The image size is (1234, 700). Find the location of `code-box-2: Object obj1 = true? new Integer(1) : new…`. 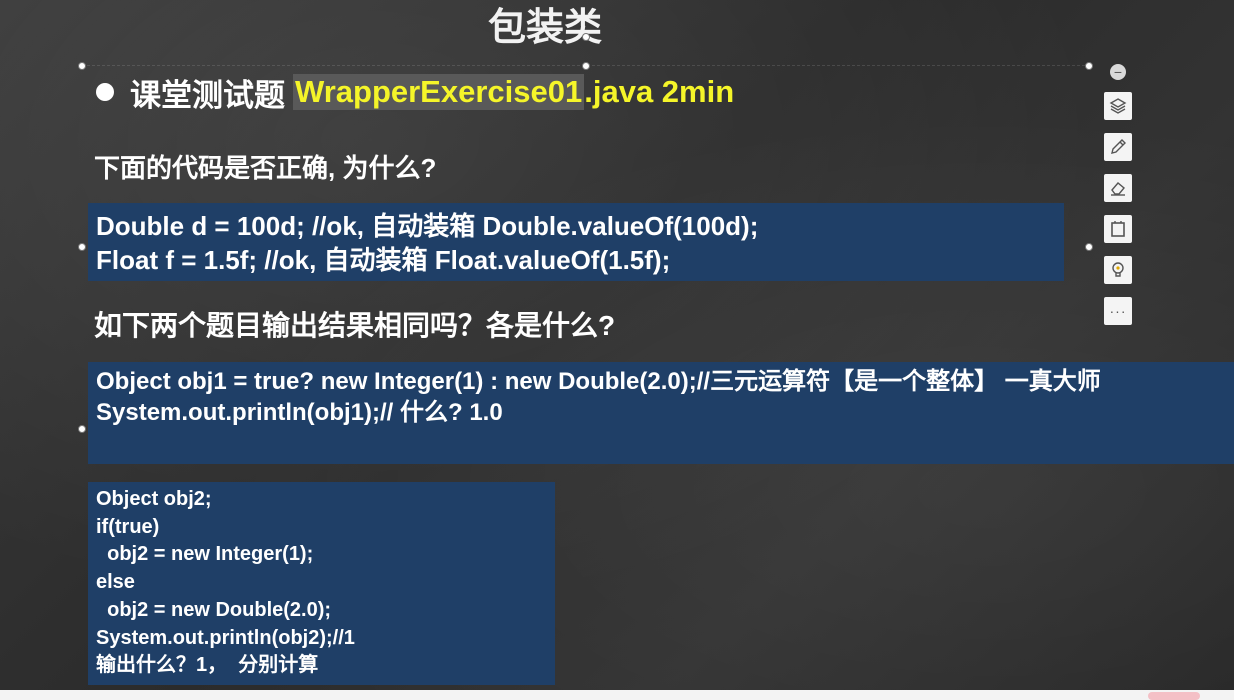

code-box-2: Object obj1 = true? new Integer(1) : new… is located at coordinates (661, 413).